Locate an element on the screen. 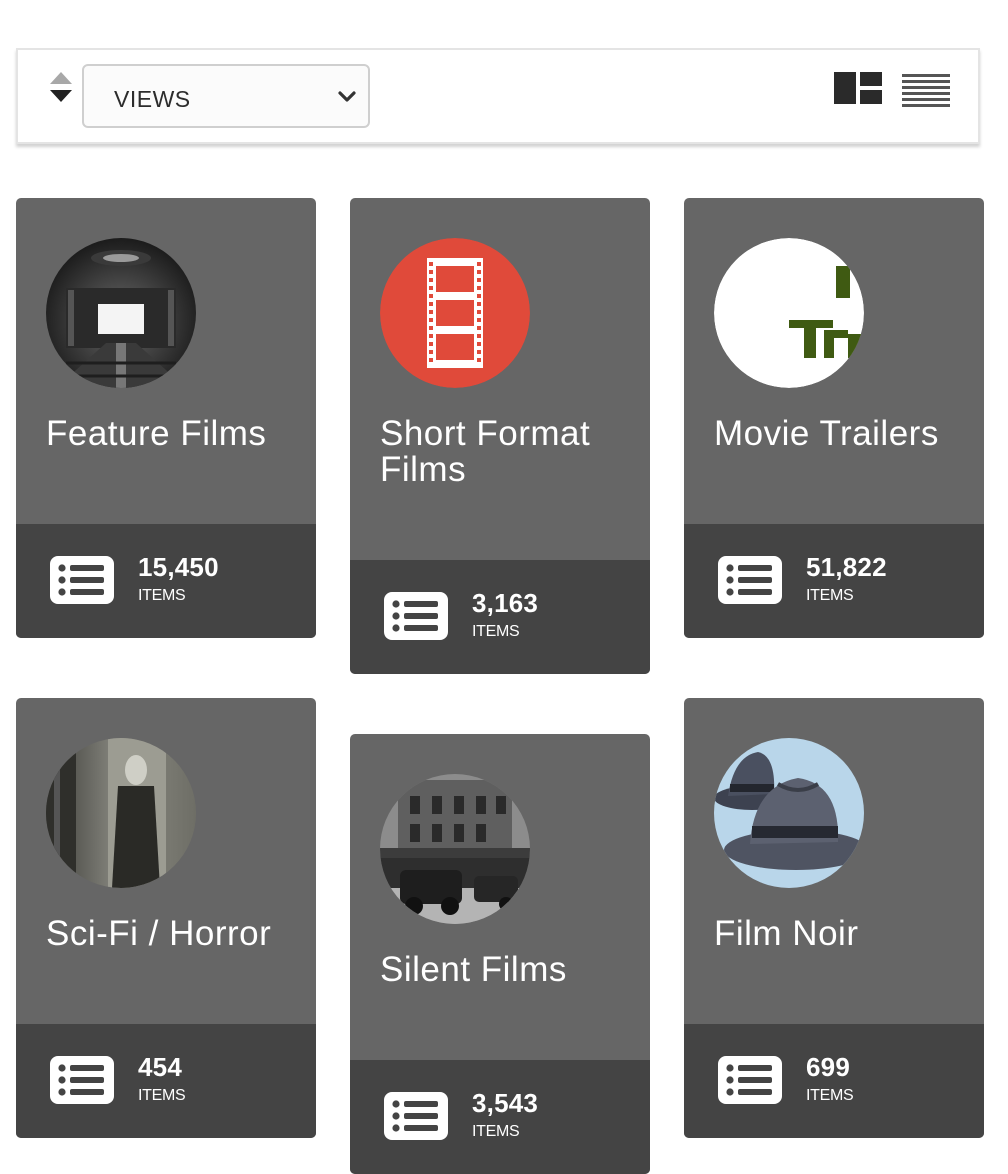 Image resolution: width=1008 pixels, height=1174 pixels. list-view-icon is located at coordinates (926, 91).